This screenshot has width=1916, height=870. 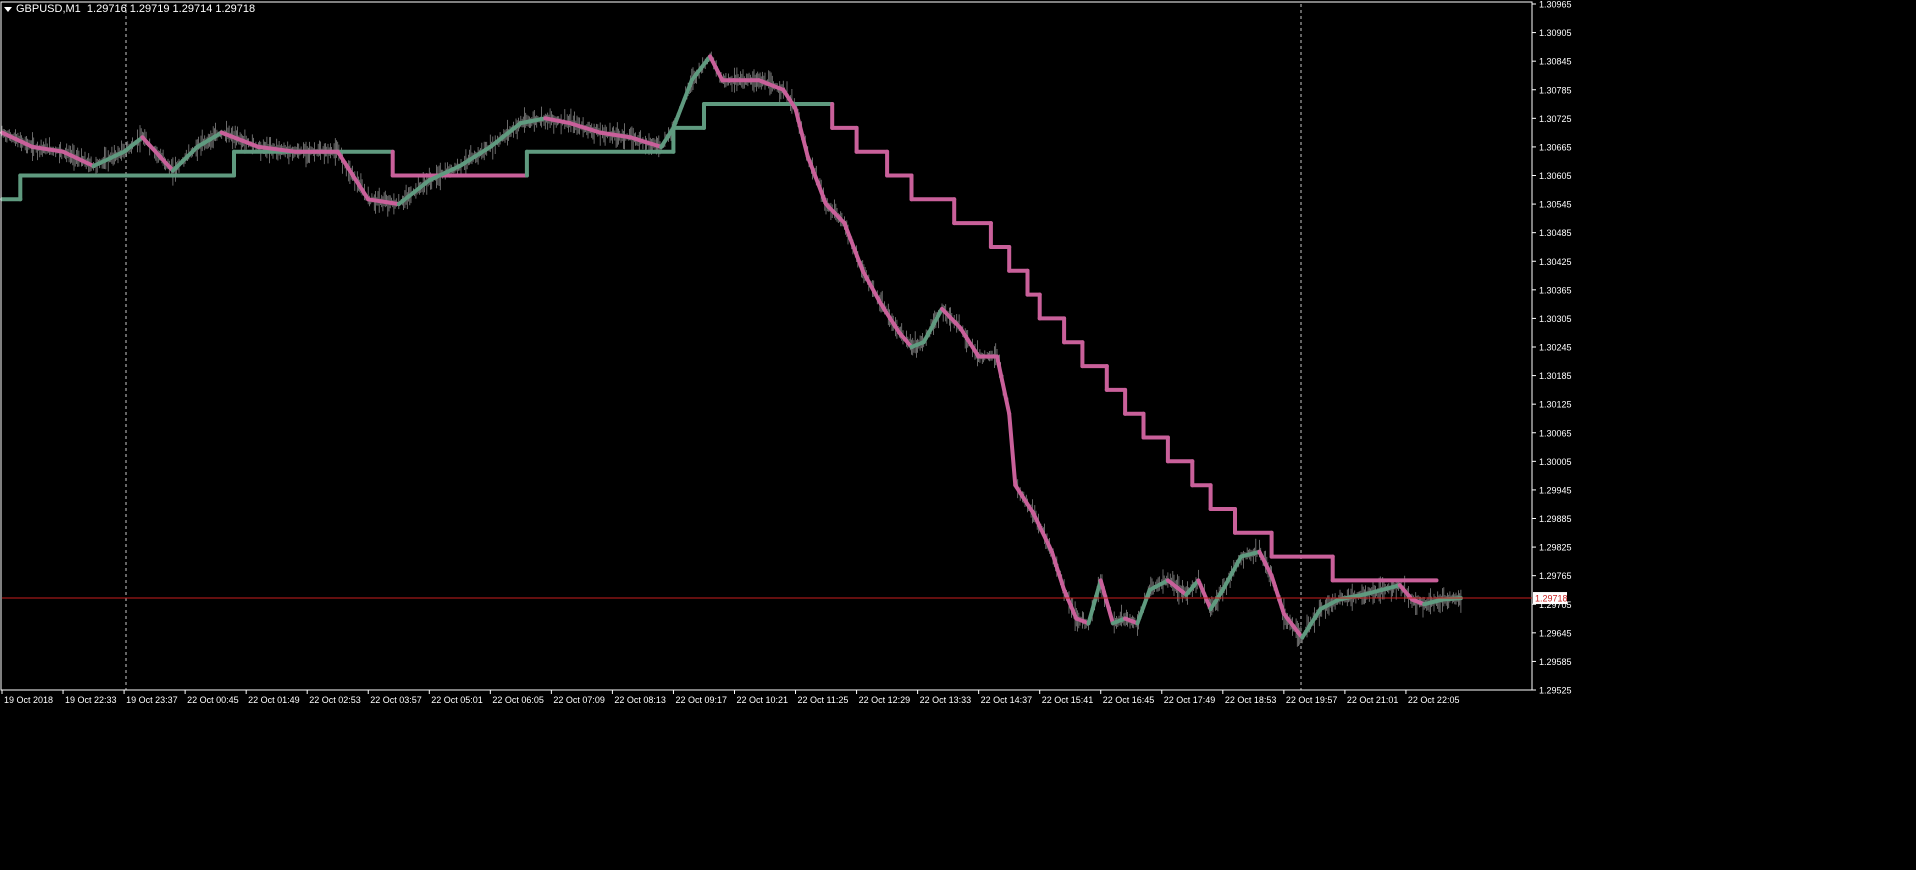 What do you see at coordinates (762, 700) in the screenshot?
I see `x-tick-label: 22 Oct 10:21` at bounding box center [762, 700].